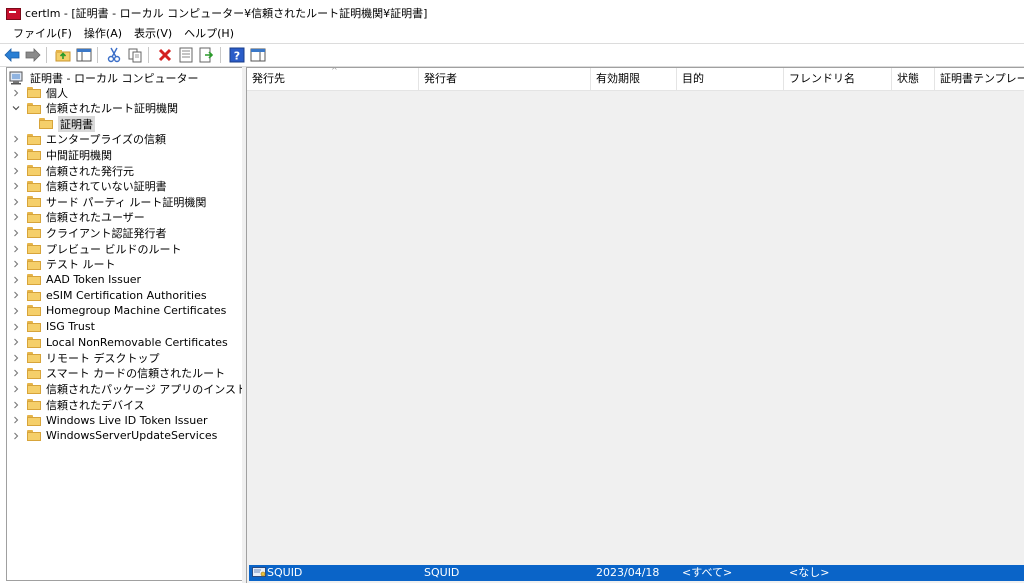 This screenshot has width=1024, height=583. I want to click on tree-item: サード パーティ ルート証明機関, so click(108, 201).